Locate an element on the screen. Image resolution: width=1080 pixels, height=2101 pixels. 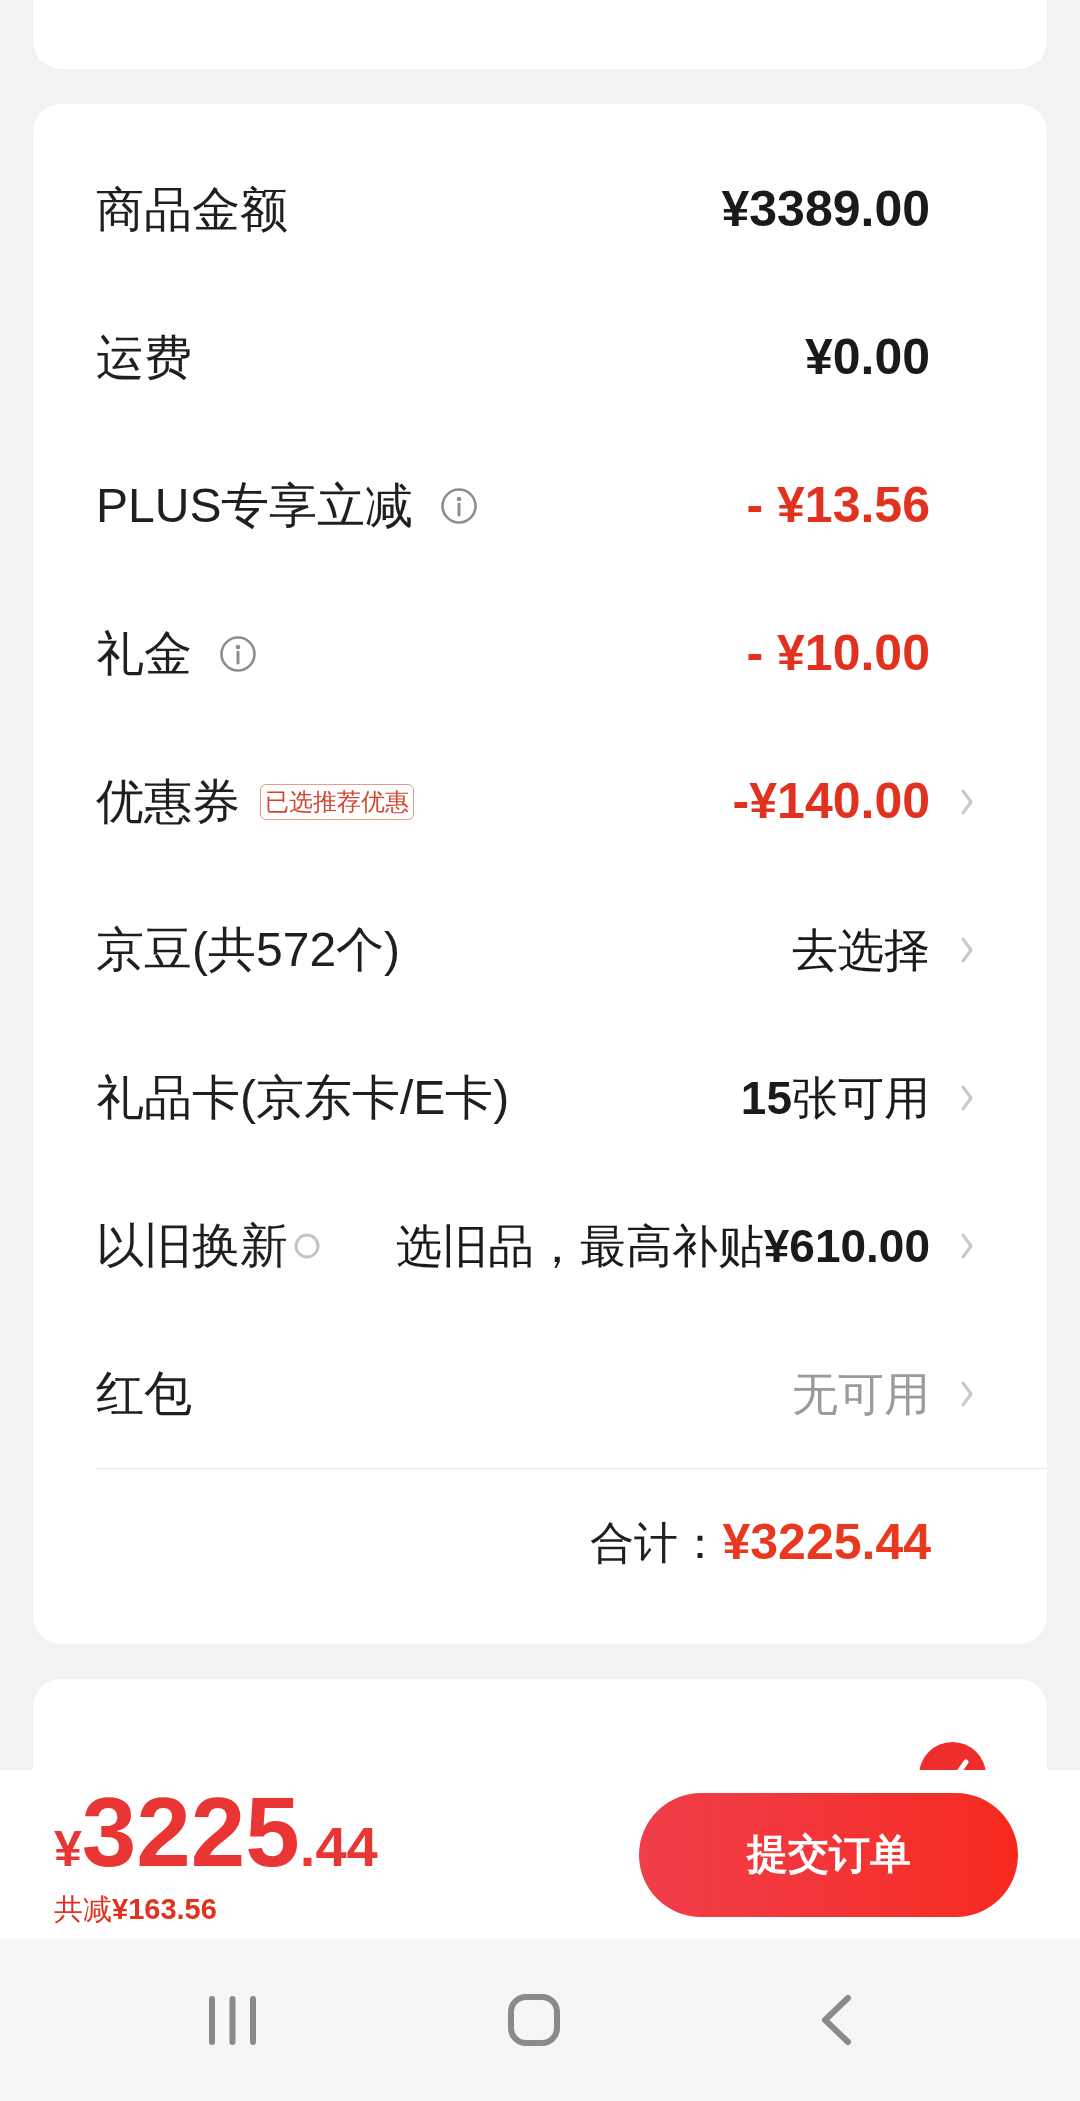
row-label: 京豆(共572个) is located at coordinates (248, 950).